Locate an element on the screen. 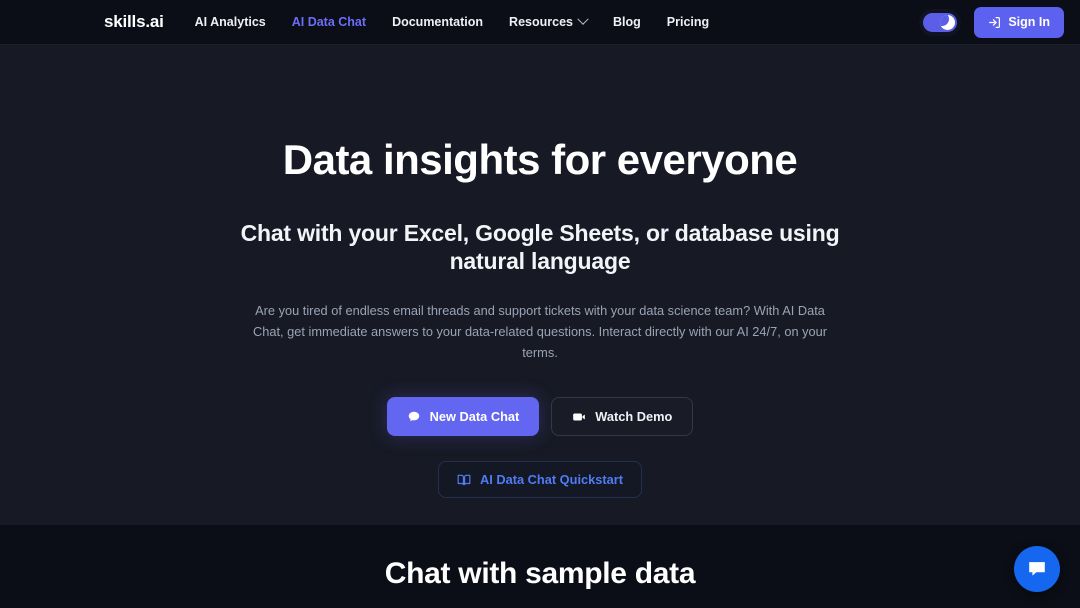 This screenshot has width=1080, height=608. nav-item-pricing: Pricing is located at coordinates (688, 22).